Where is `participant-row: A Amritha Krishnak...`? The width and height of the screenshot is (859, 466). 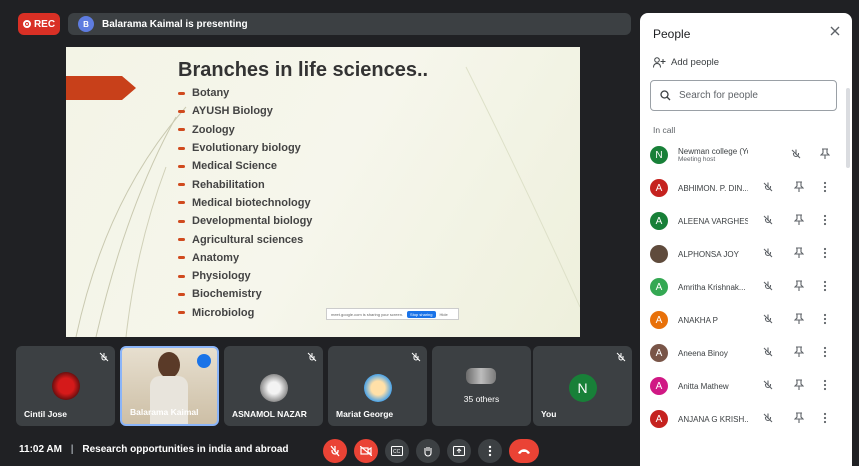 participant-row: A Amritha Krishnak... is located at coordinates (747, 287).